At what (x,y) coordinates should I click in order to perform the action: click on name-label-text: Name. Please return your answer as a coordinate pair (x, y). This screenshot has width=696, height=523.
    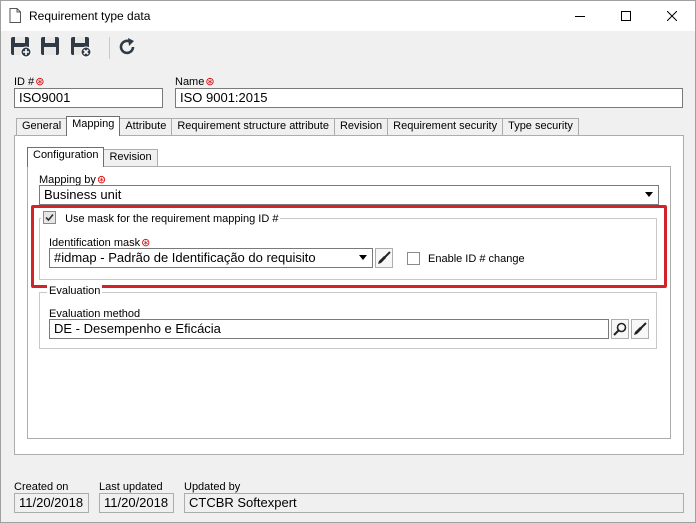
    Looking at the image, I should click on (190, 82).